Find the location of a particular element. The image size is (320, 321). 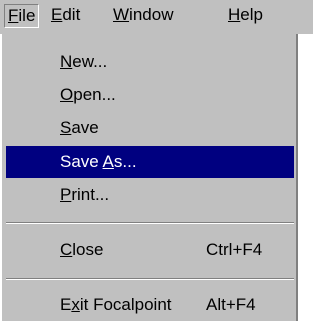

menu-item-exit-label: Exit Focalpoint is located at coordinates (116, 305).